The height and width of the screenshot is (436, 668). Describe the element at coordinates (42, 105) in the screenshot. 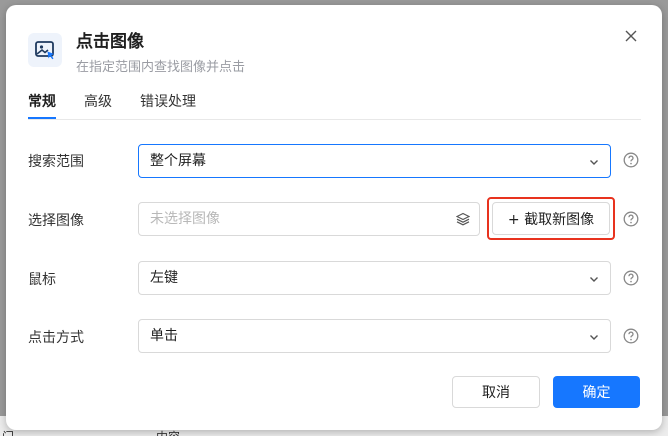

I see `tab-general: 常规` at that location.